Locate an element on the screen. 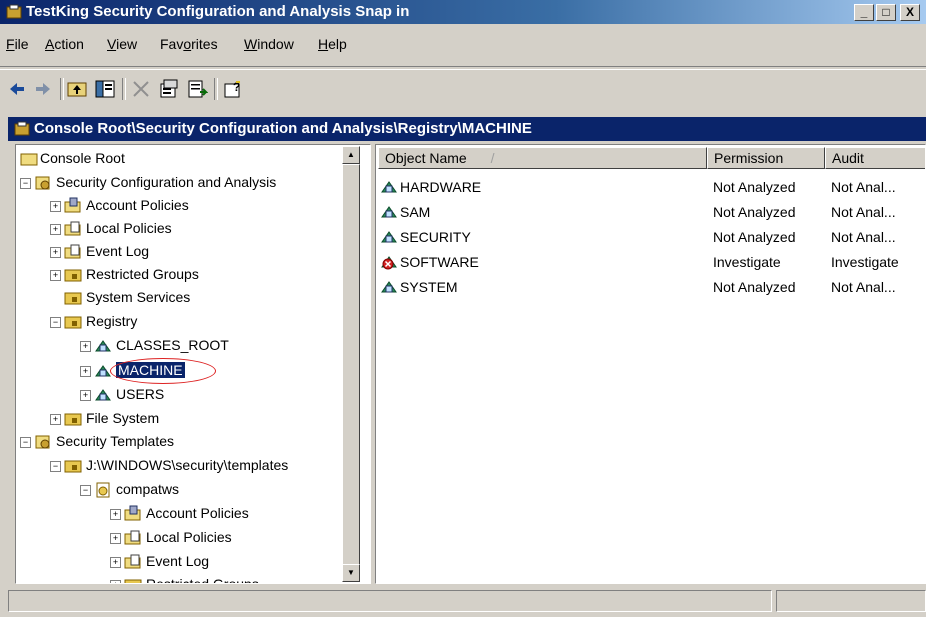  menu-view: View is located at coordinates (122, 44).